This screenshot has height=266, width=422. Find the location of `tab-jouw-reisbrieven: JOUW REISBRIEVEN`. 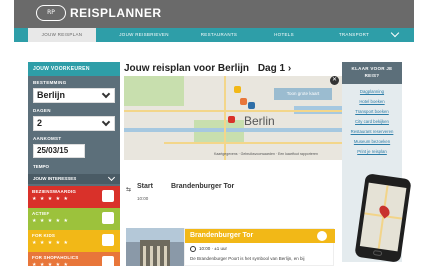

tab-jouw-reisbrieven: JOUW REISBRIEVEN is located at coordinates (144, 35).